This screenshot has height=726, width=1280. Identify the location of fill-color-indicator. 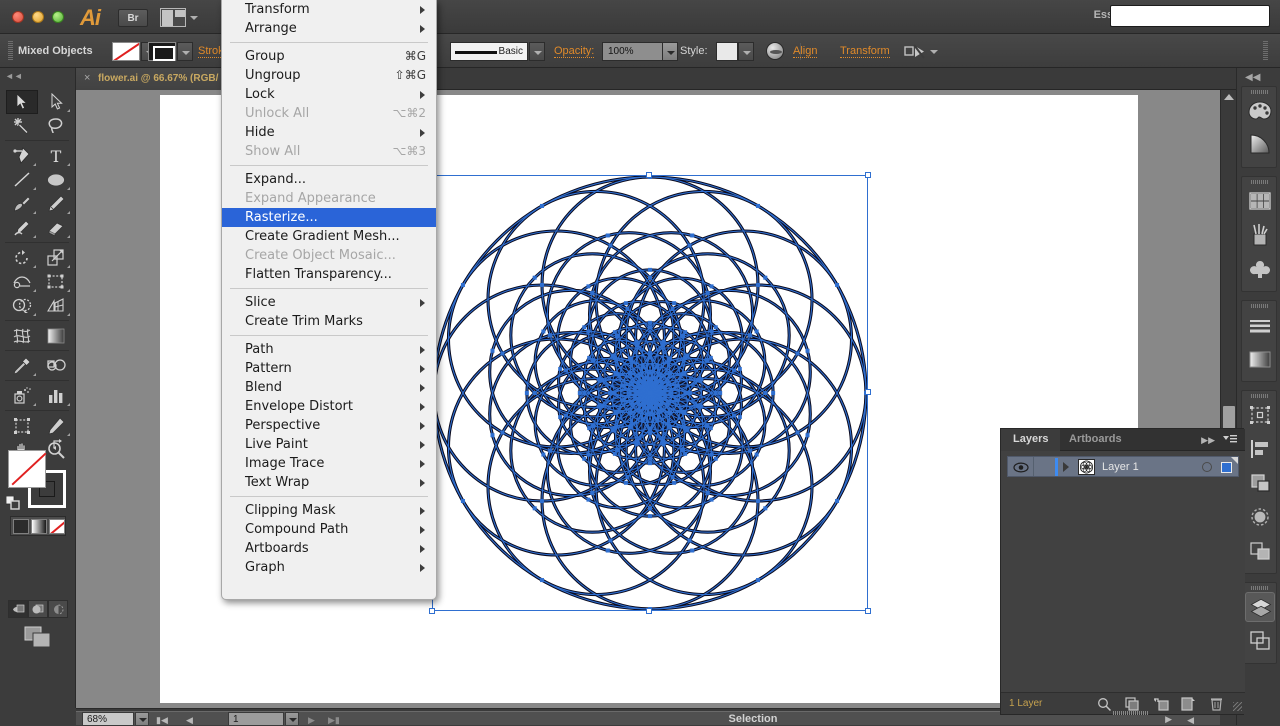
(27, 469).